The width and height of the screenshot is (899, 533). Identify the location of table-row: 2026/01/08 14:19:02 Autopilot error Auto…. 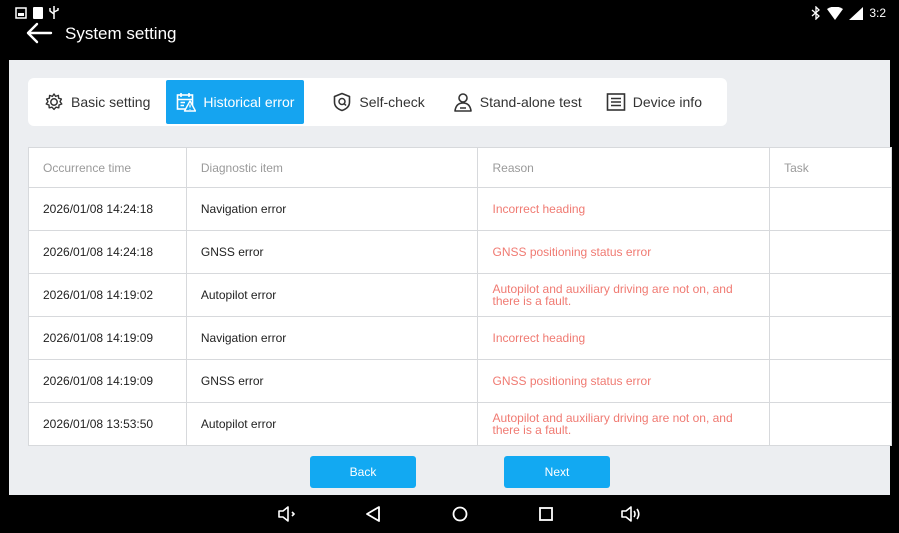
(460, 295).